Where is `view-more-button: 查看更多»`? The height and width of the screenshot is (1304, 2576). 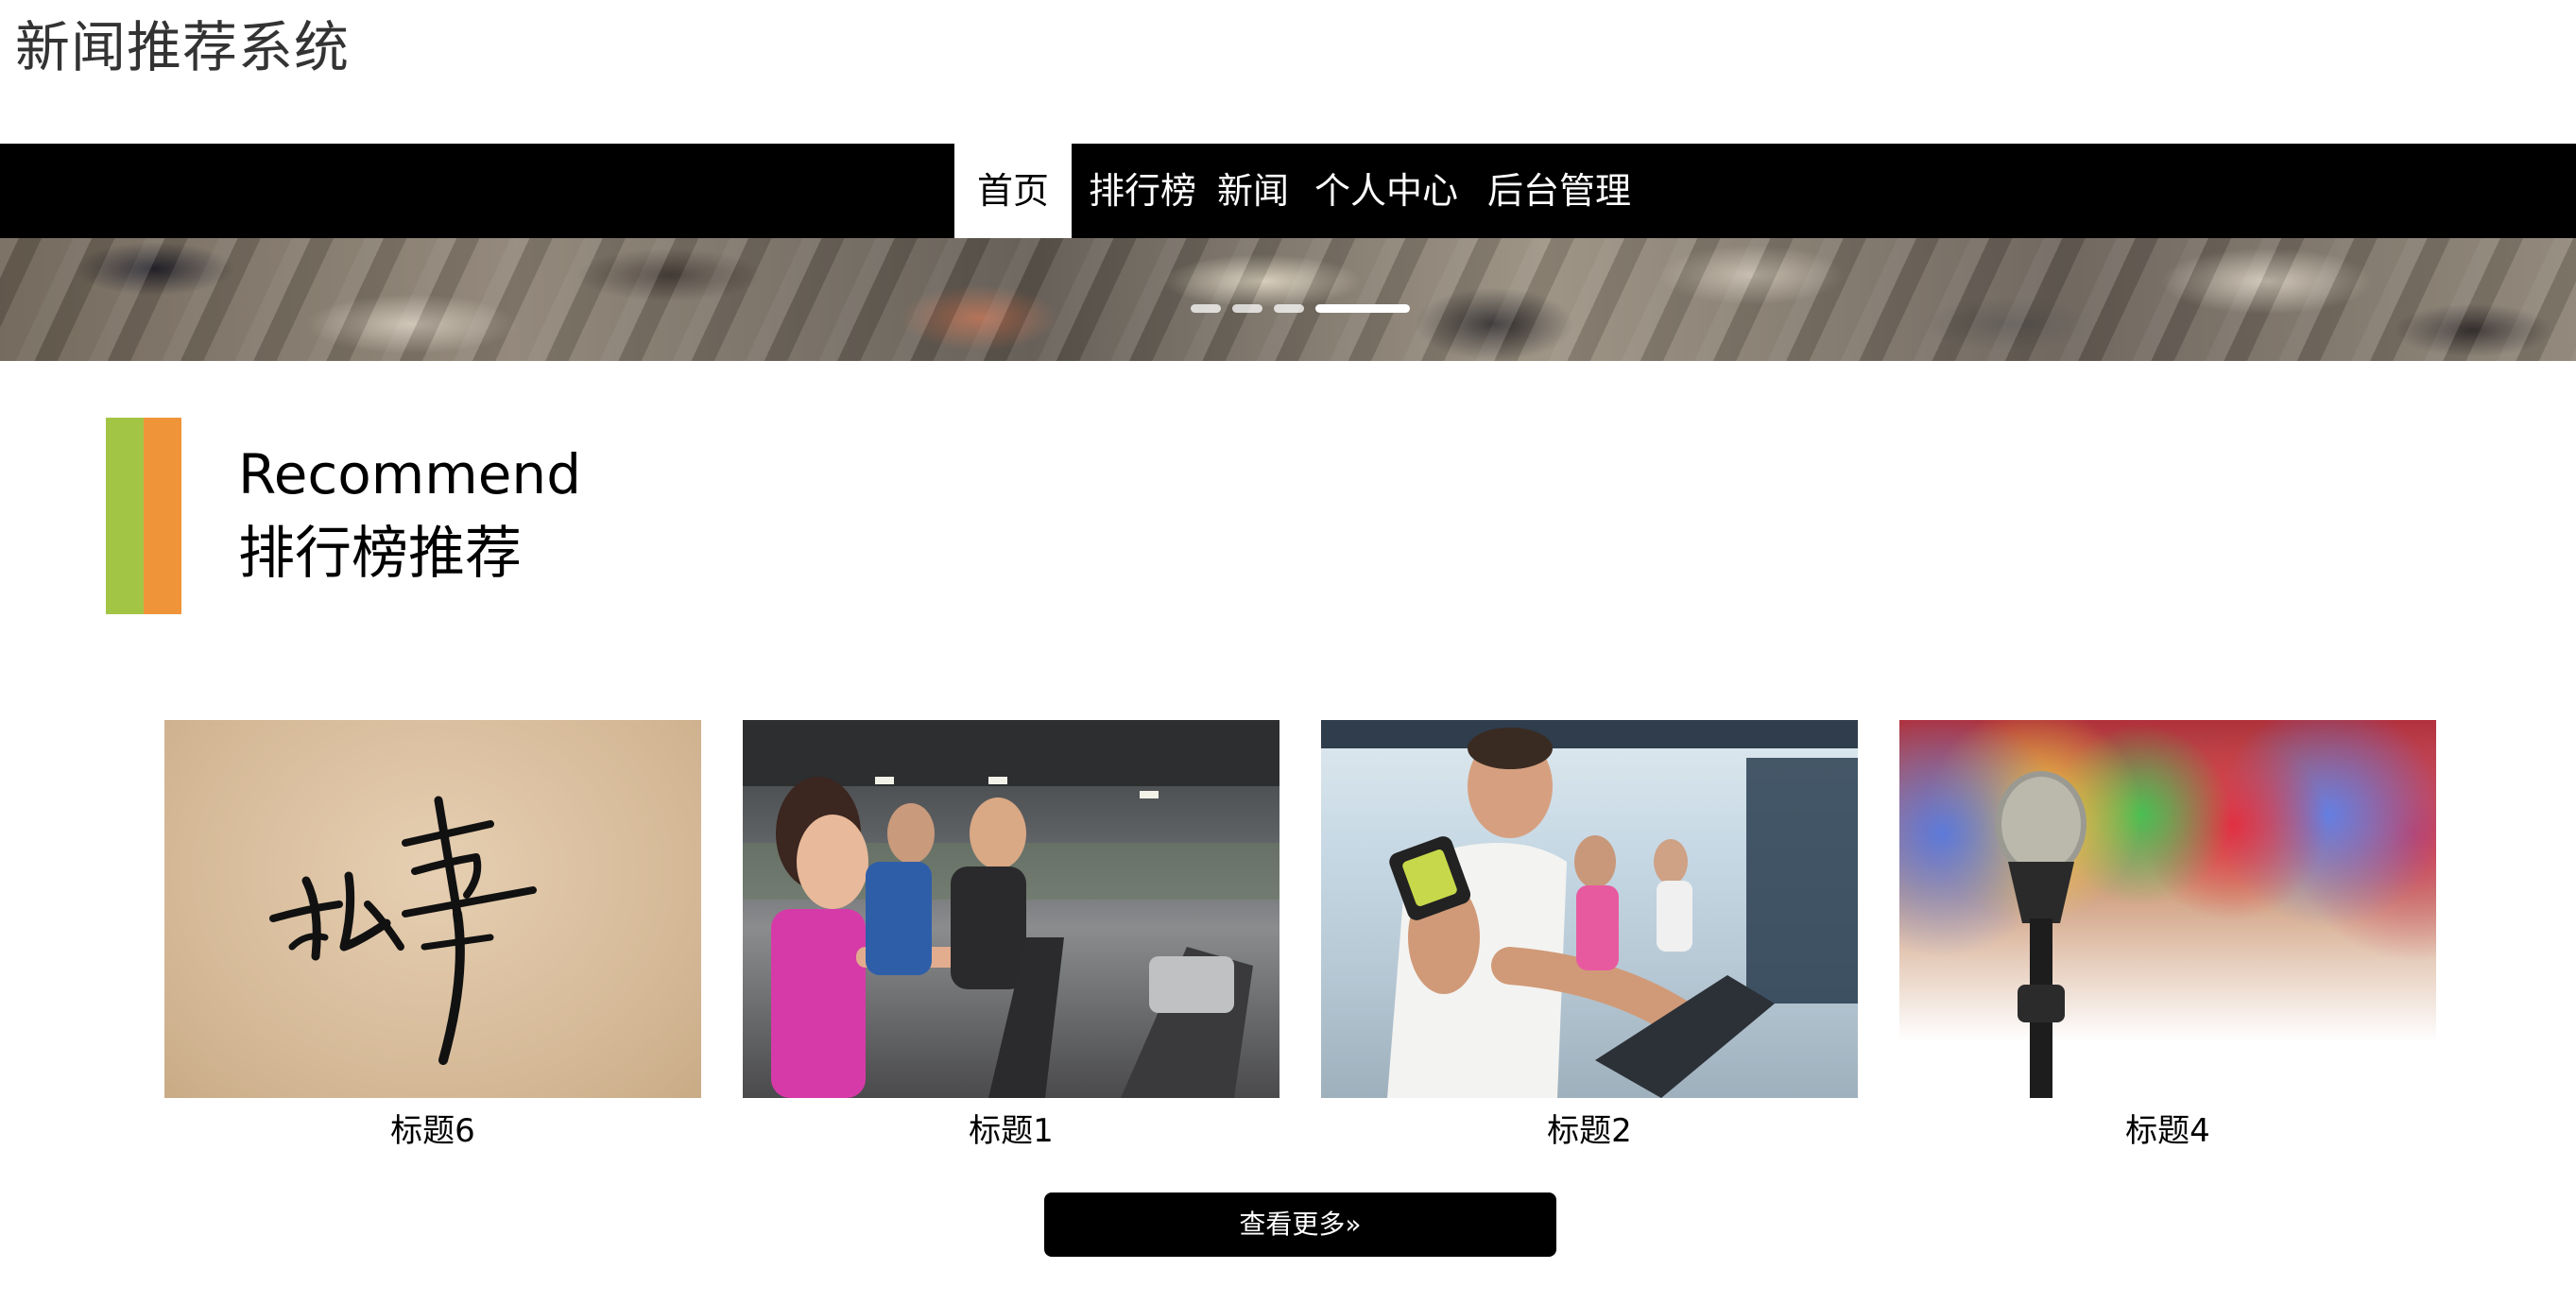 view-more-button: 查看更多» is located at coordinates (1300, 1225).